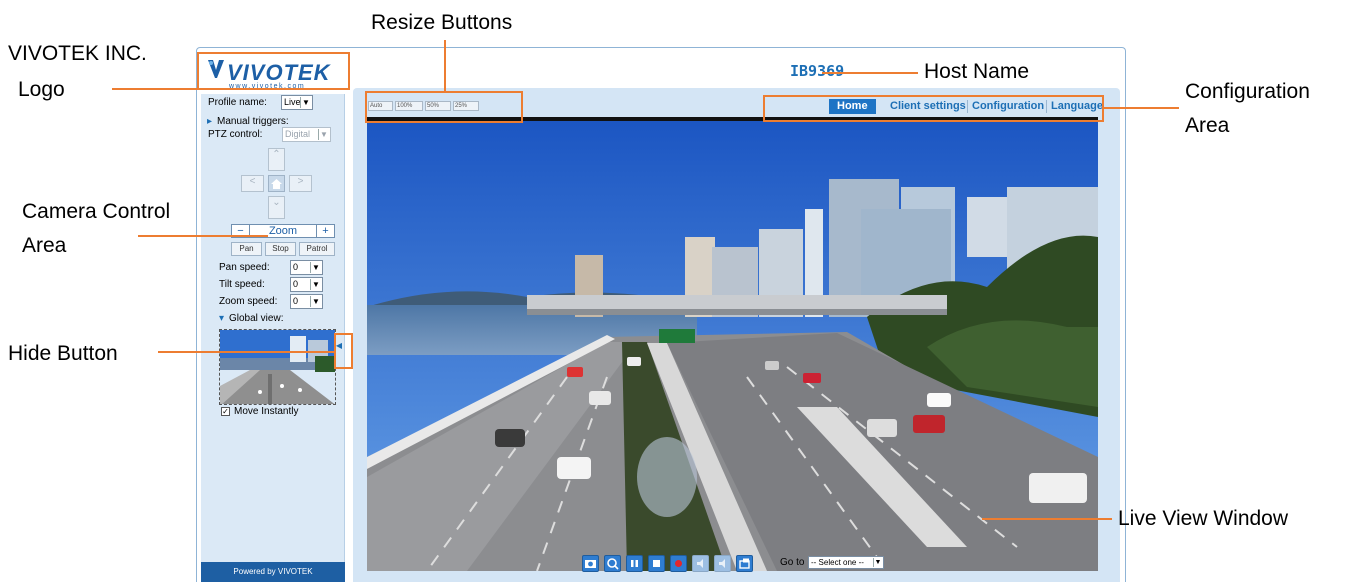 The image size is (1352, 582). I want to click on stop-icon, so click(656, 563).